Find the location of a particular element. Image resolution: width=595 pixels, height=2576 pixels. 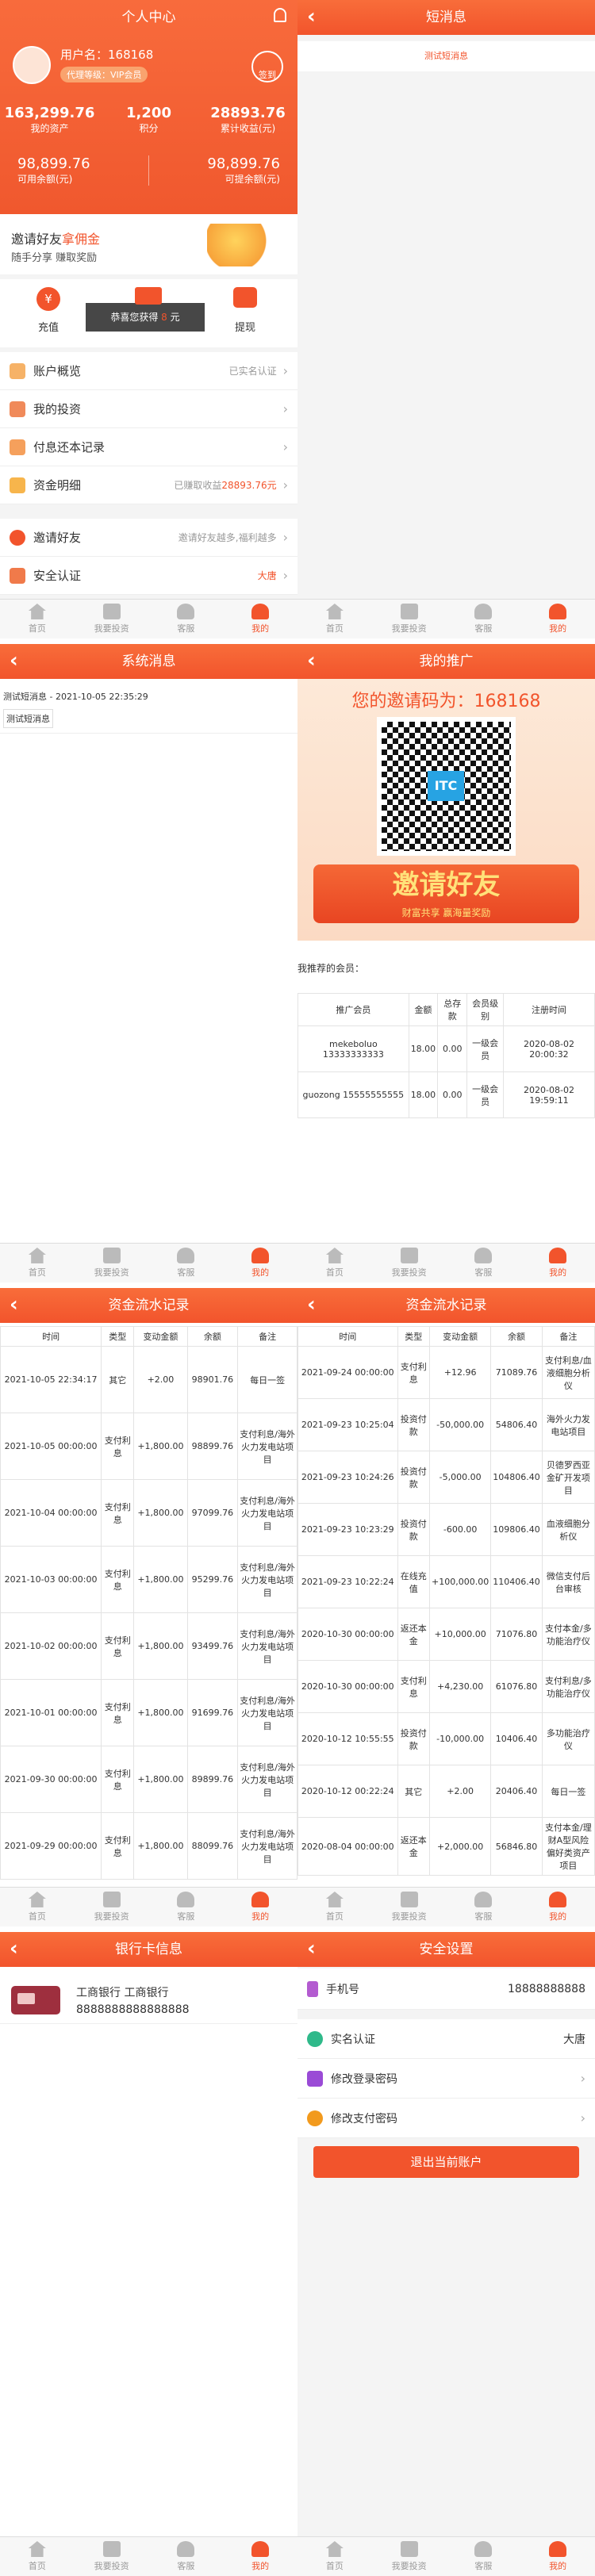

checkin-button: 签到 is located at coordinates (267, 67).